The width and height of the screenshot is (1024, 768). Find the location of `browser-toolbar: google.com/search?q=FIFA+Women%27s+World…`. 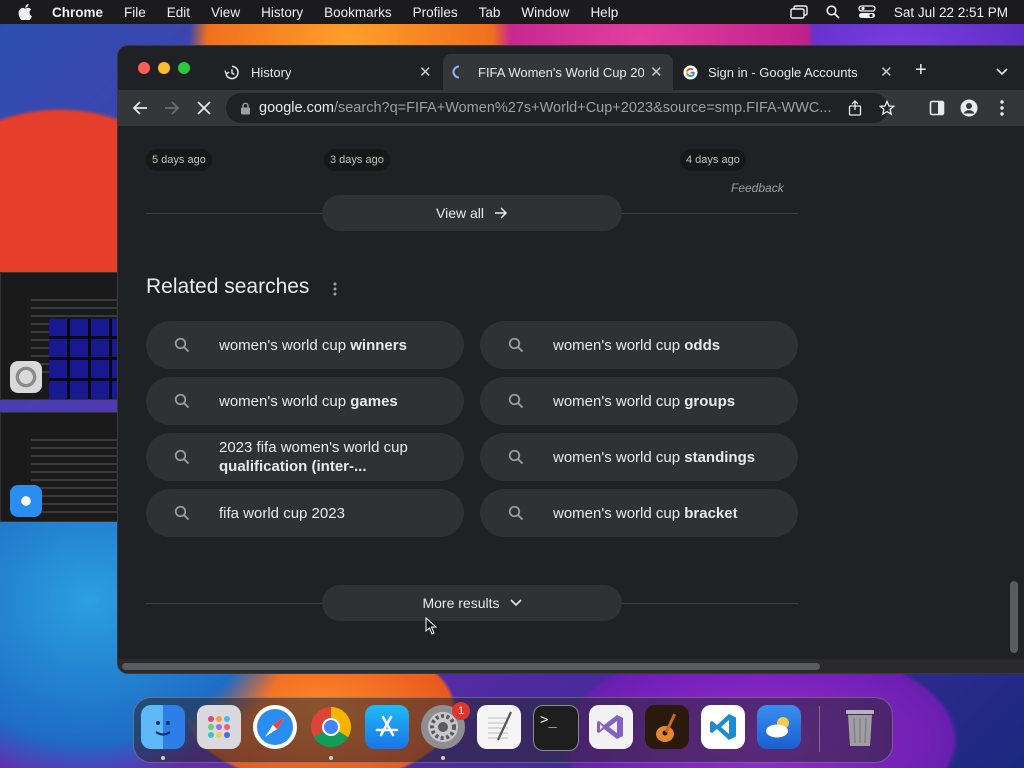

browser-toolbar: google.com/search?q=FIFA+Women%27s+World… is located at coordinates (571, 108).